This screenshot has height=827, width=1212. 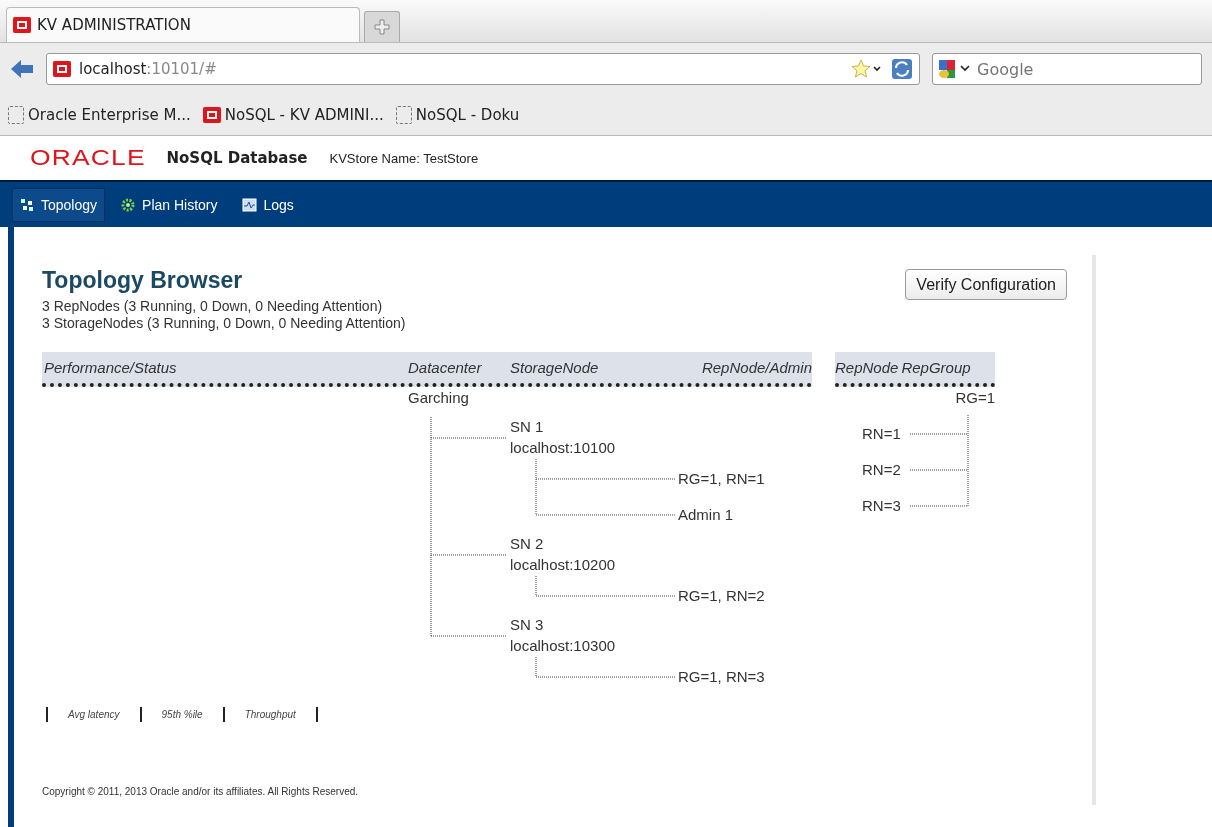 What do you see at coordinates (563, 448) in the screenshot?
I see `storage-node-host: localhost:10100` at bounding box center [563, 448].